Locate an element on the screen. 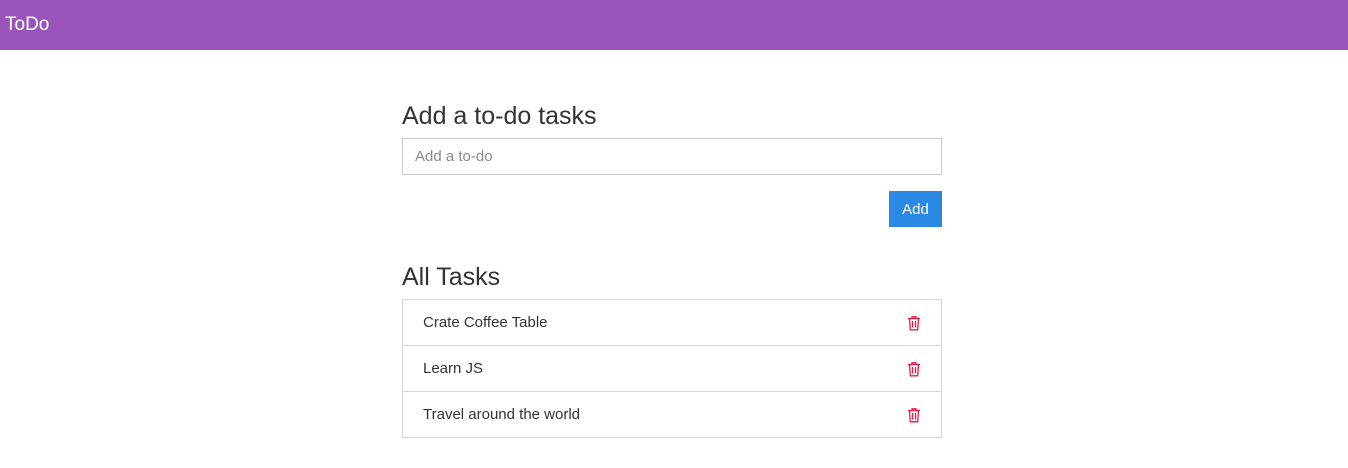 The image size is (1348, 468). task-label: Crate Coffee Table is located at coordinates (485, 322).